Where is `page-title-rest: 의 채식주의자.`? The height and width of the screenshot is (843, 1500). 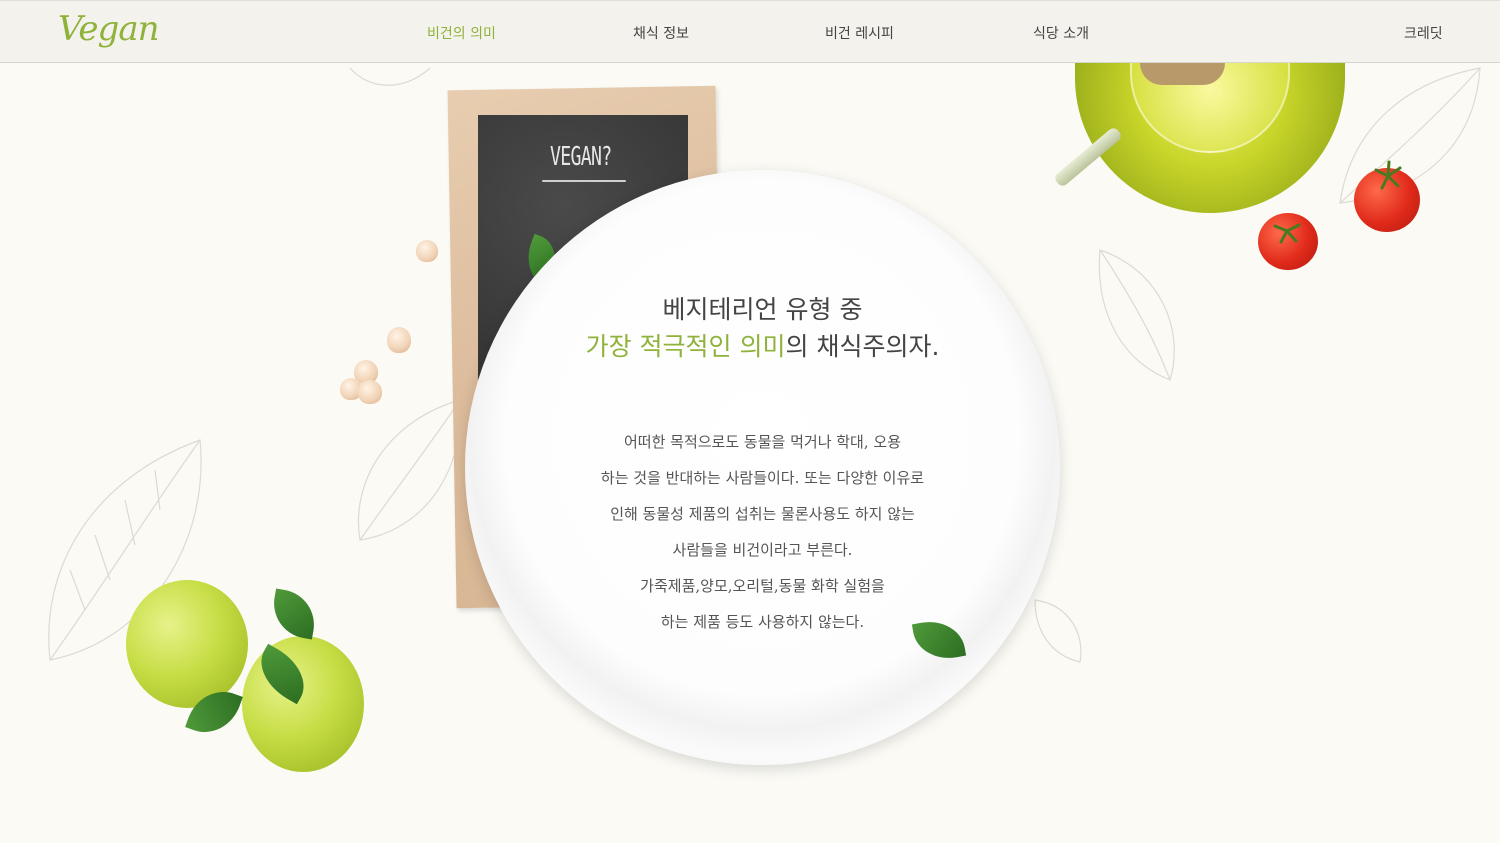 page-title-rest: 의 채식주의자. is located at coordinates (862, 346).